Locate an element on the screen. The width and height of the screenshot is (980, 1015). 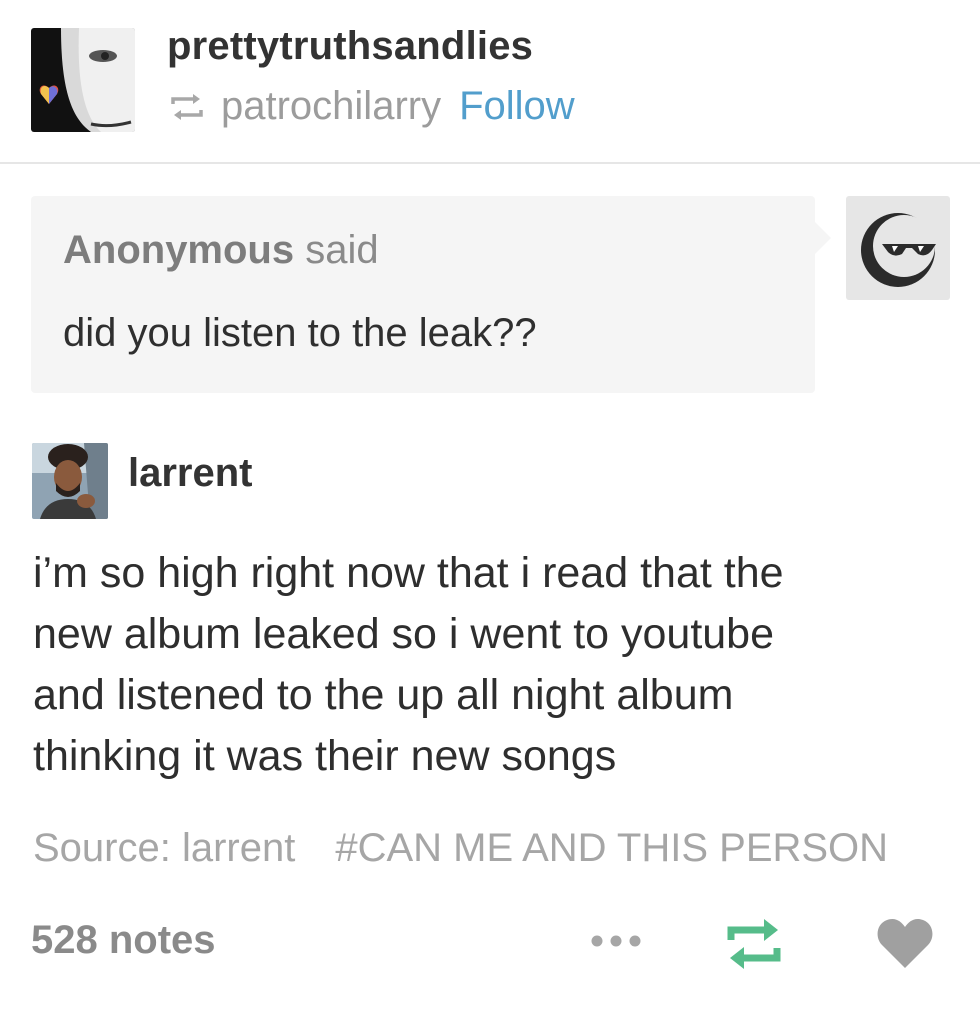
sunglasses-face-icon is located at coordinates (898, 250).